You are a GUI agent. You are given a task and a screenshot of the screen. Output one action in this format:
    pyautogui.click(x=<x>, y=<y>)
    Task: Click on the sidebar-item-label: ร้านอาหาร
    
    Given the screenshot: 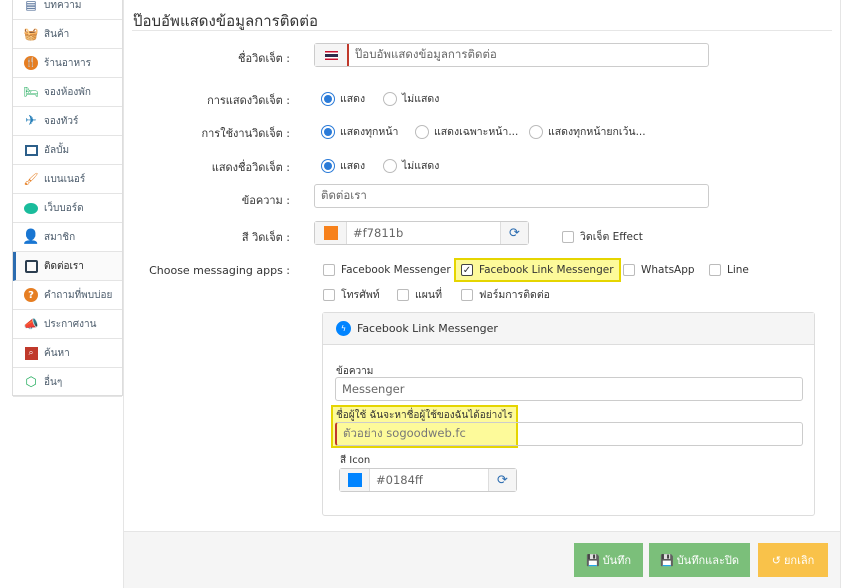 What is the action you would take?
    pyautogui.click(x=68, y=63)
    